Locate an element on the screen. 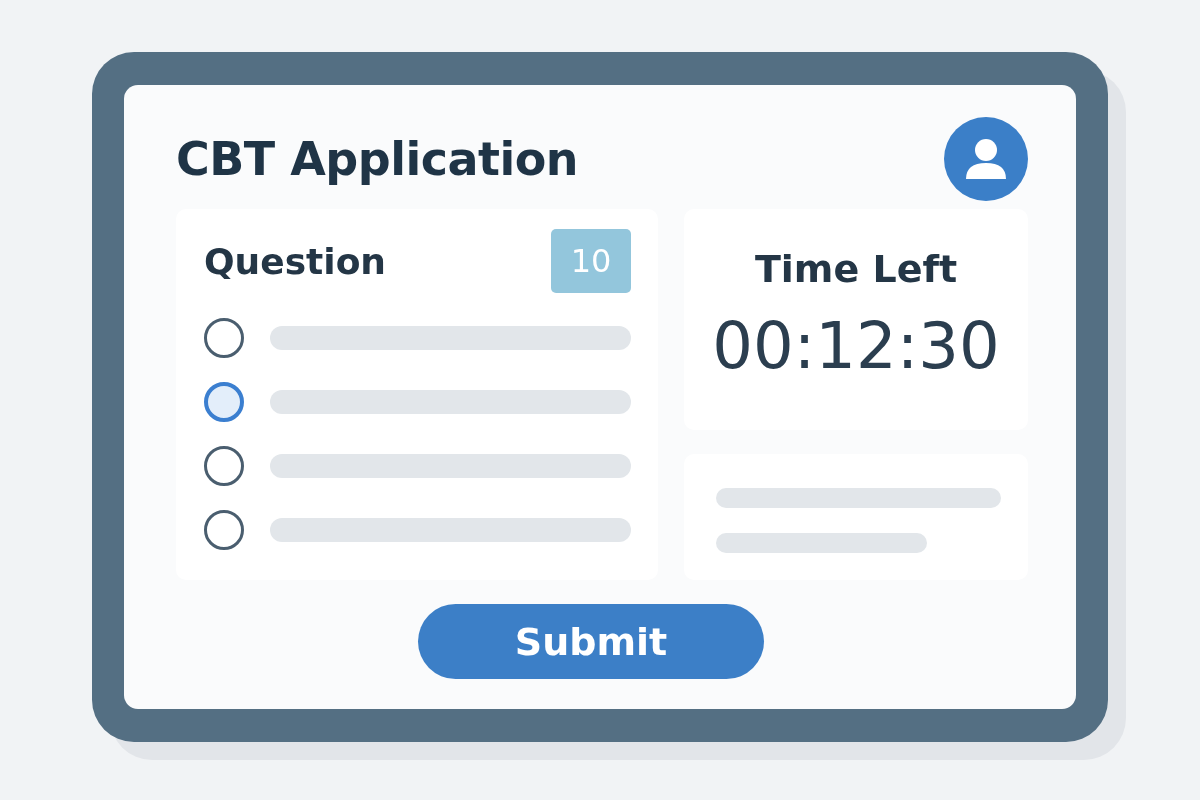  question-number: 10 is located at coordinates (591, 261).